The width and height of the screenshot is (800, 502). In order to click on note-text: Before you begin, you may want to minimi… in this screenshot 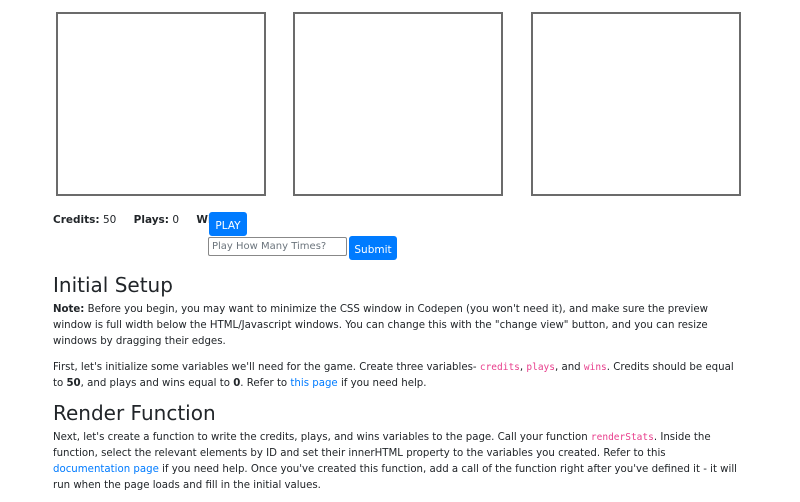, I will do `click(380, 325)`.